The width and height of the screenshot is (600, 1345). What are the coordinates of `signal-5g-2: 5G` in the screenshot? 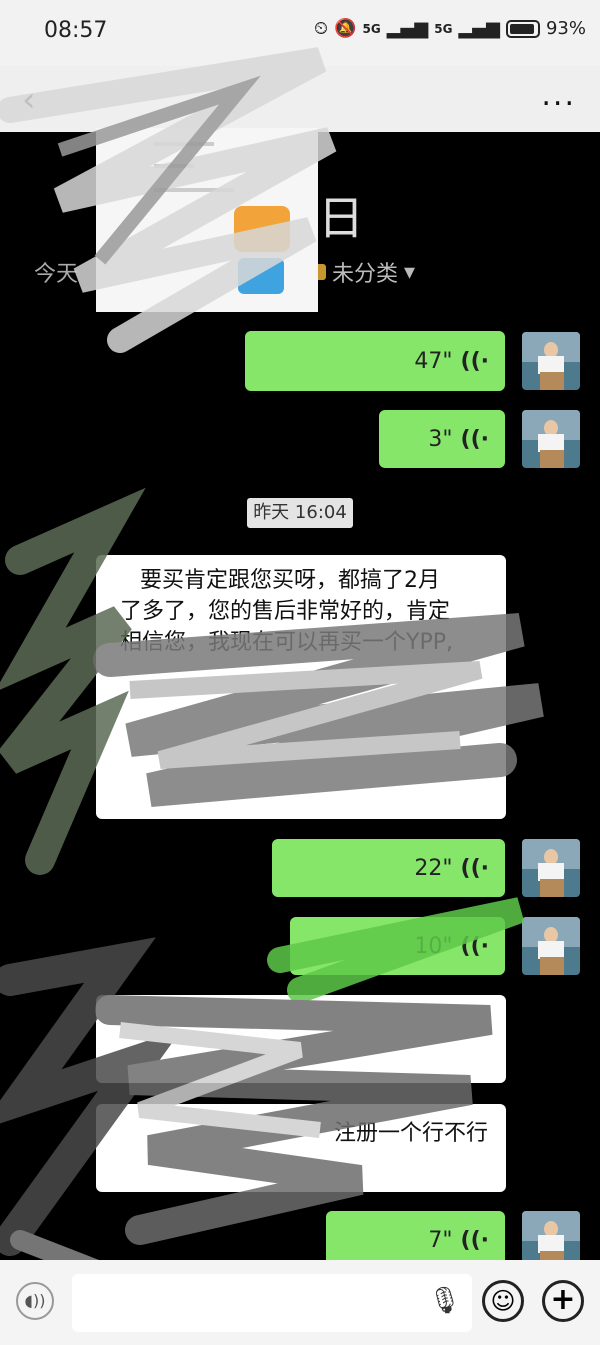 It's located at (443, 28).